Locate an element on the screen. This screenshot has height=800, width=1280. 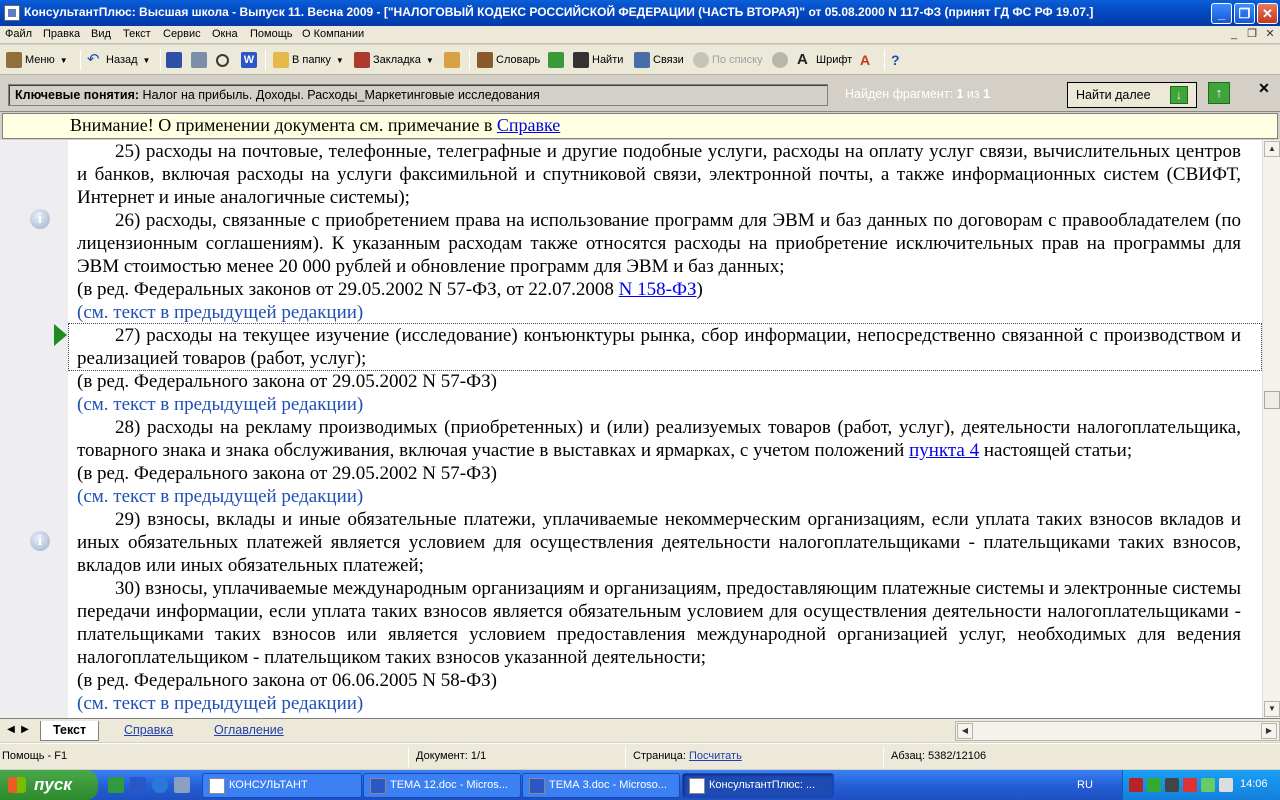
bookmark-icon is located at coordinates (362, 60).